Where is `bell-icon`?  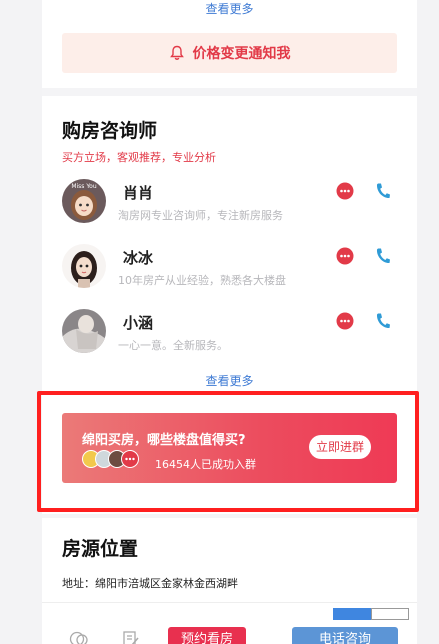
bell-icon is located at coordinates (176, 52).